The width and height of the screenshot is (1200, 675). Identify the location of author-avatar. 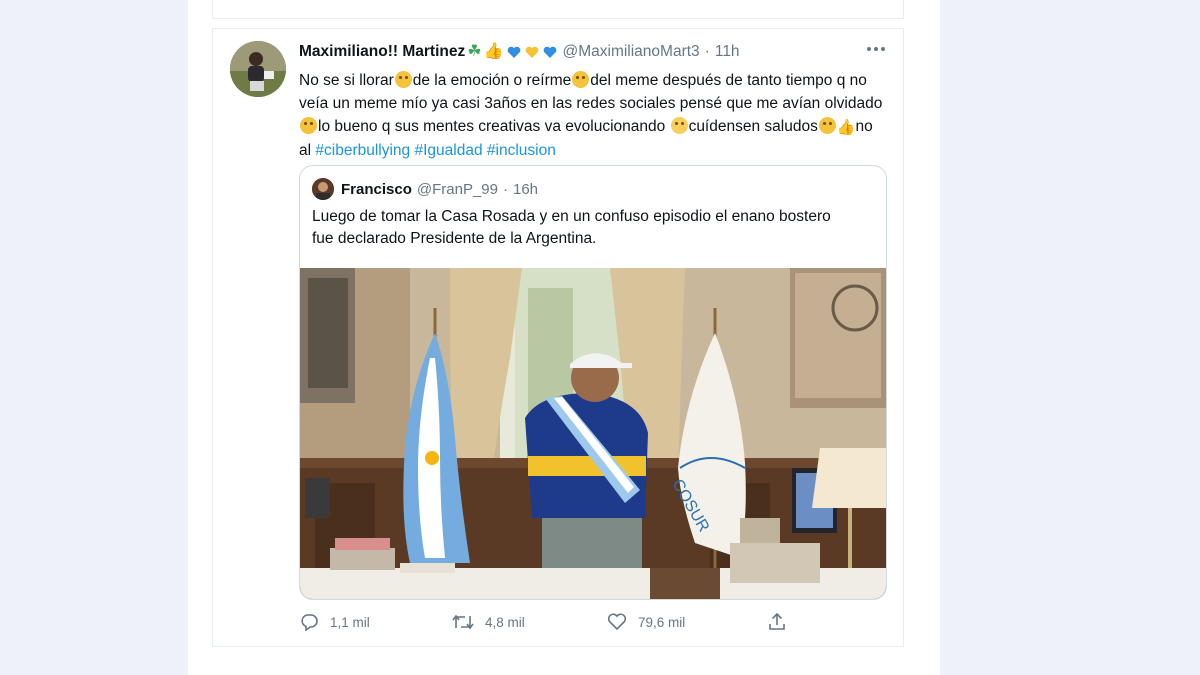
(258, 69).